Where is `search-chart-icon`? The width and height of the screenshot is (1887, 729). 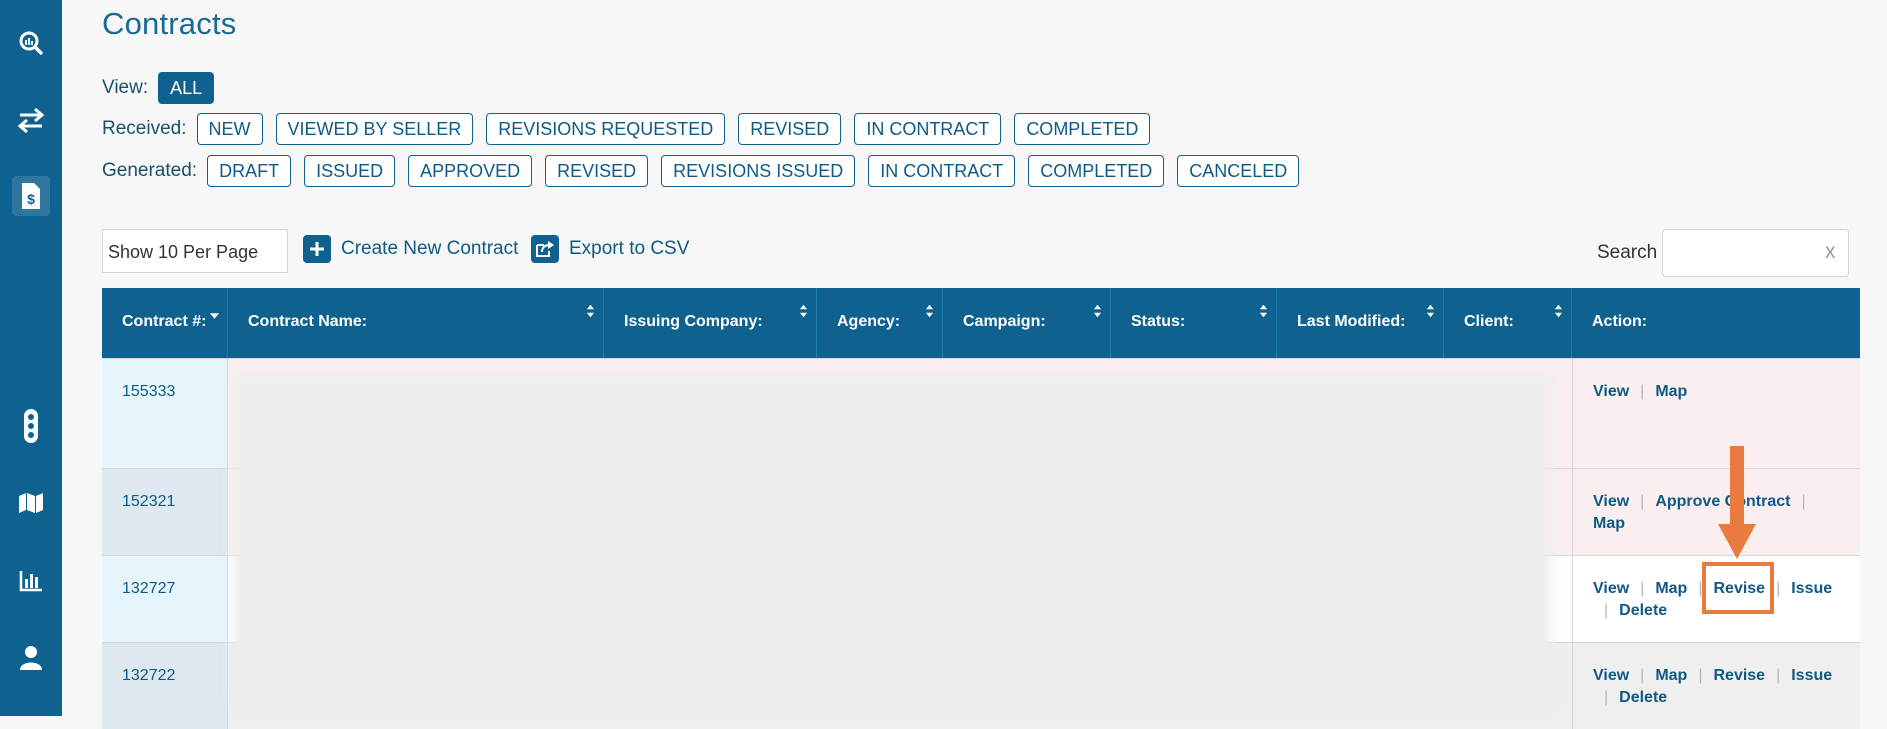
search-chart-icon is located at coordinates (31, 43).